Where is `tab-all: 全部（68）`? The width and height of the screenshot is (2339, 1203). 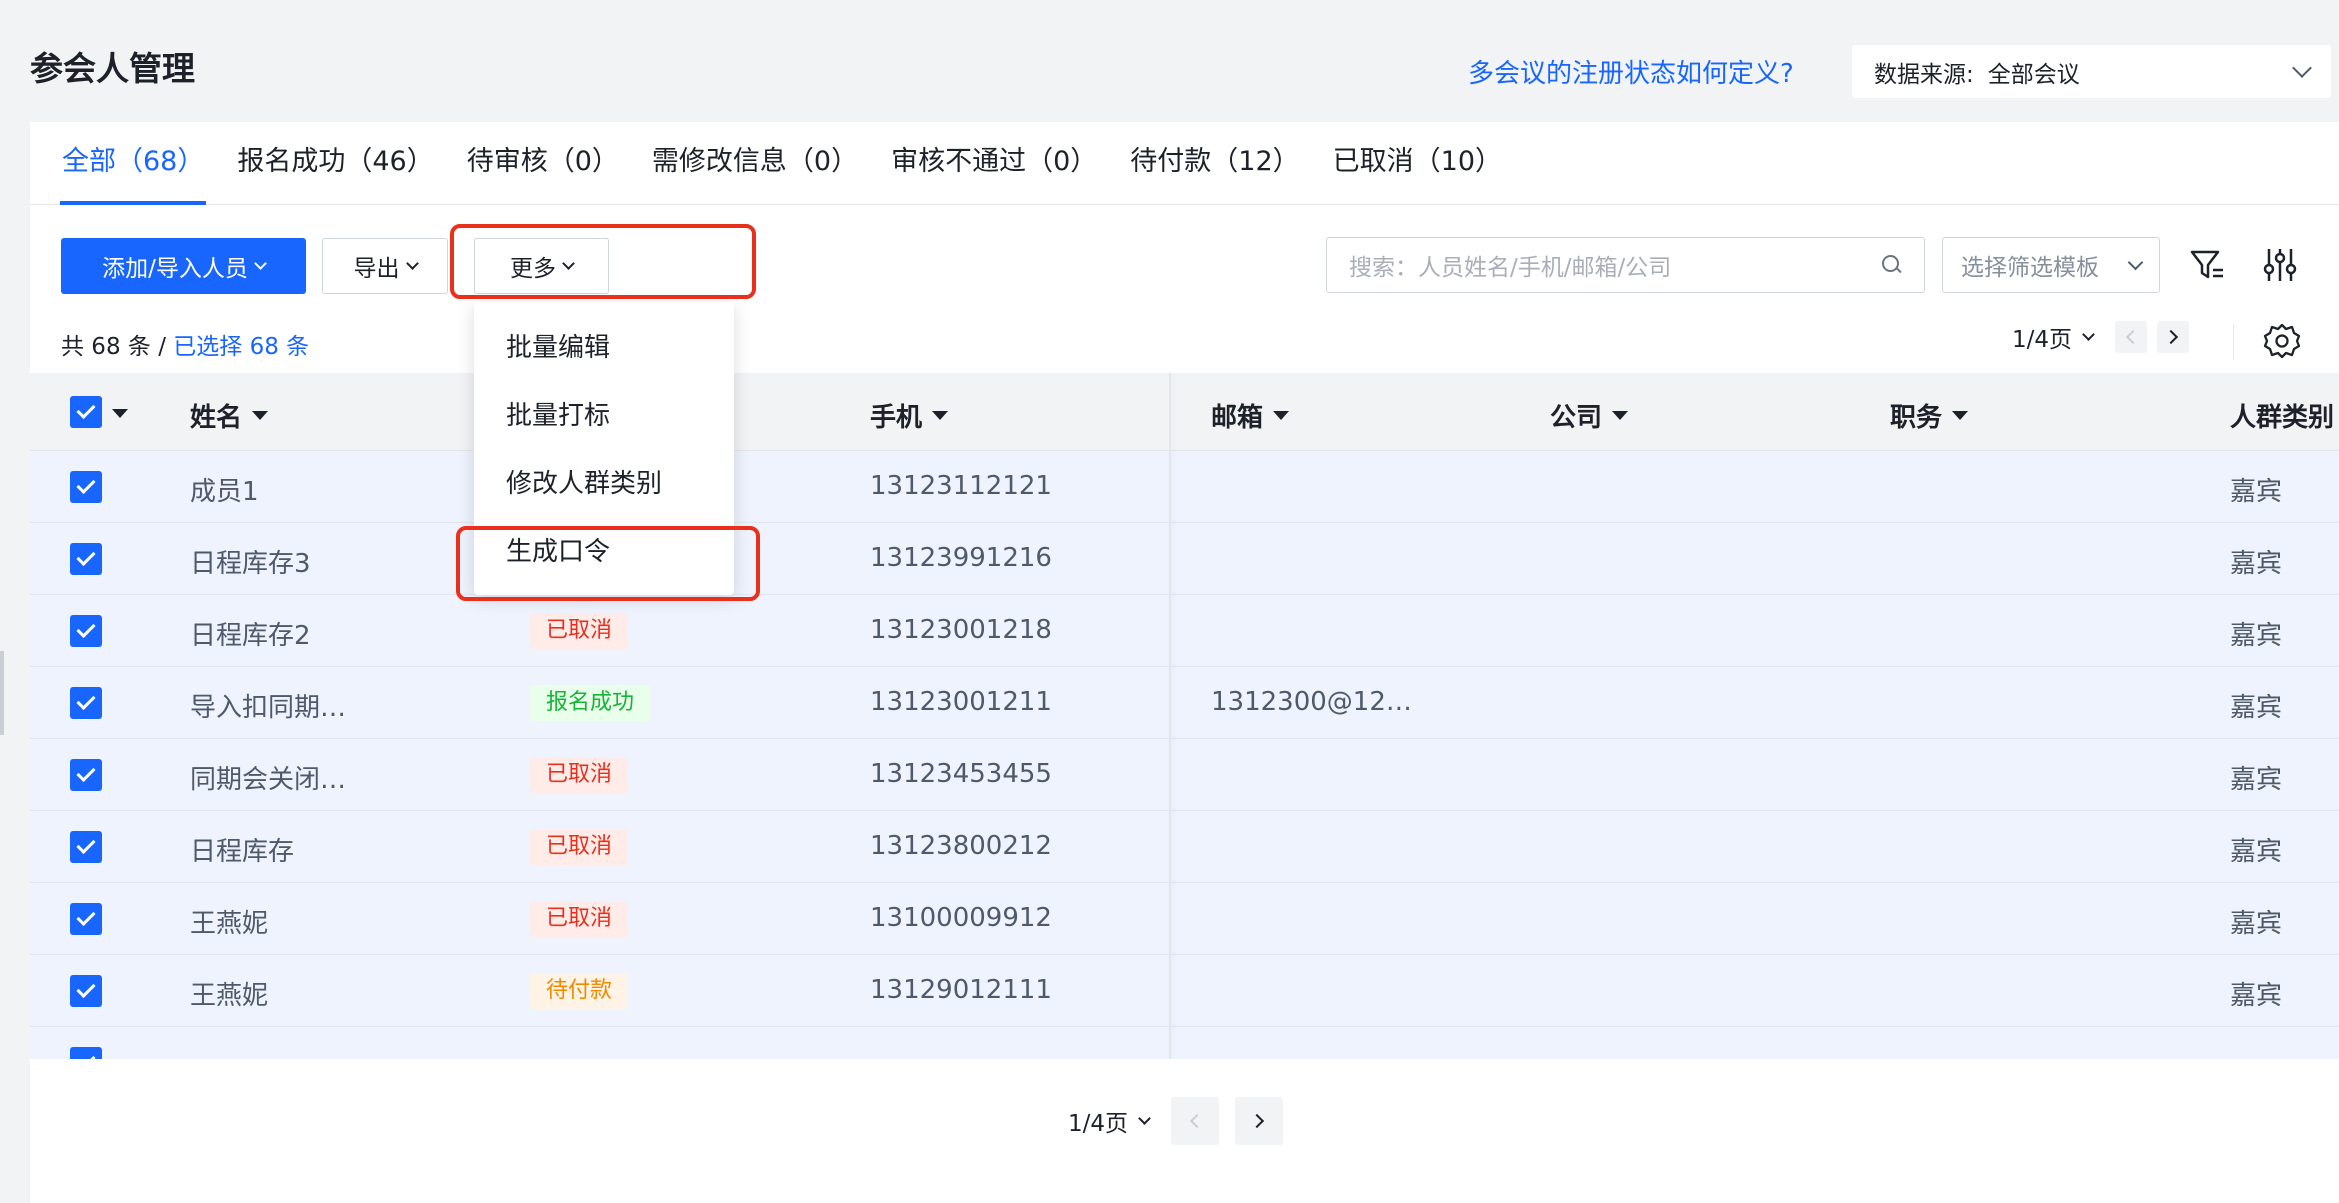
tab-all: 全部（68） is located at coordinates (133, 172).